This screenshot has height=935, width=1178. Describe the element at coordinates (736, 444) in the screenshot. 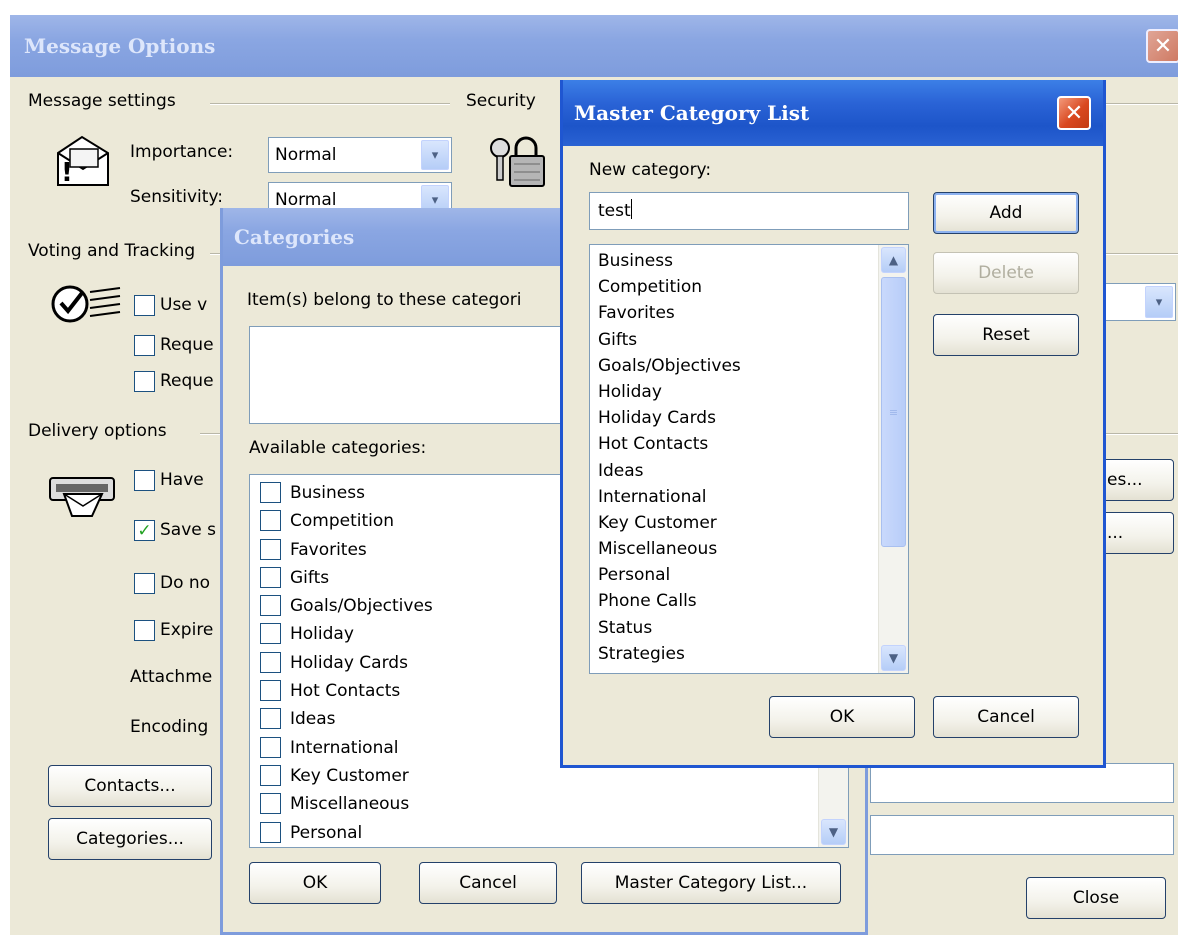

I see `master-category-item: Hot Contacts` at that location.